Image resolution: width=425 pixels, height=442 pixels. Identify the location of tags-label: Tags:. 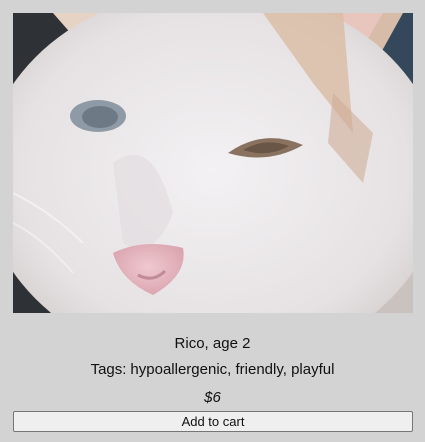
(108, 369).